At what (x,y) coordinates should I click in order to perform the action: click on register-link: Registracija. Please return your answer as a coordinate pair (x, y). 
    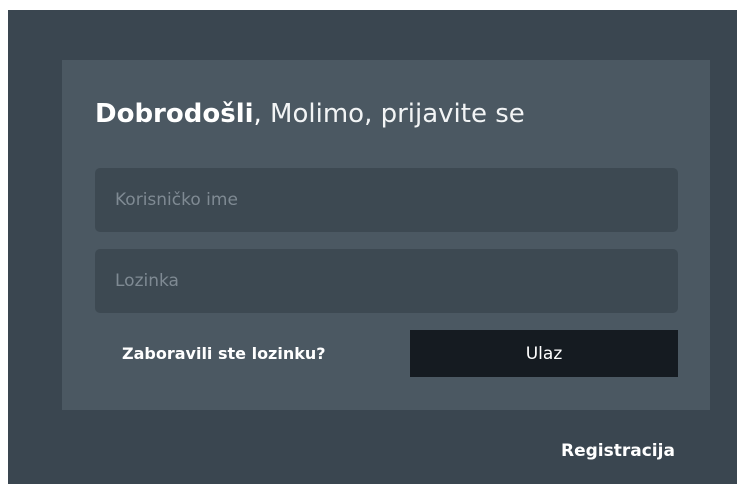
    Looking at the image, I should click on (618, 451).